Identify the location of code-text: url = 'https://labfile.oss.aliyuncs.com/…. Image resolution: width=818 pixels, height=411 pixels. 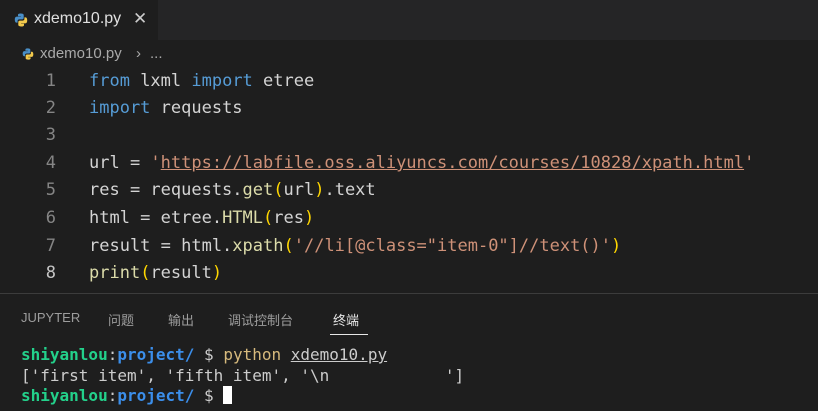
(422, 163).